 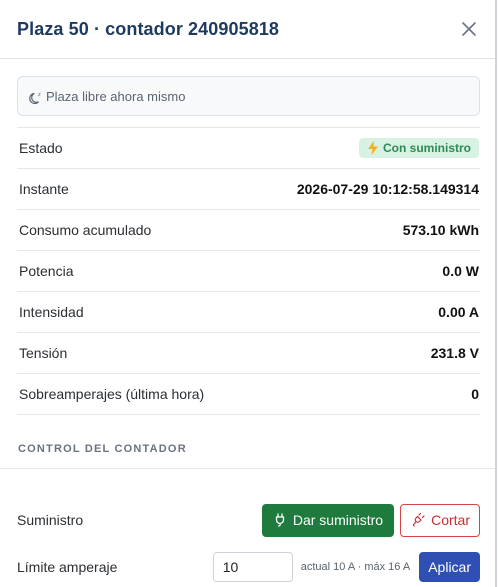 I want to click on status-badge: Con suministro, so click(x=418, y=148).